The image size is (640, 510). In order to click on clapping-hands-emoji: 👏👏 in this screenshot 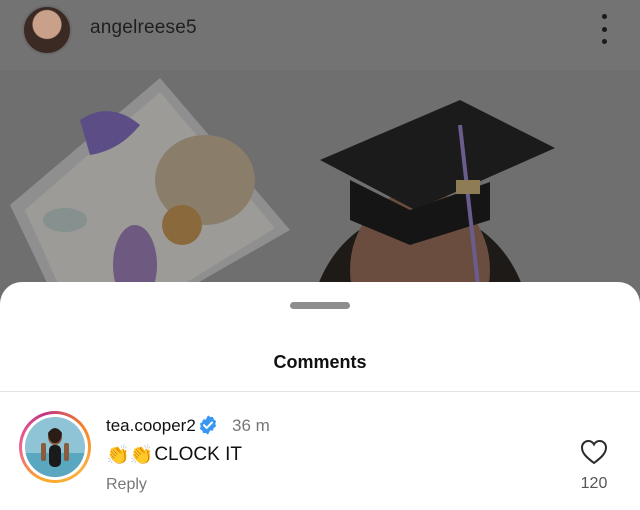, I will do `click(130, 455)`.